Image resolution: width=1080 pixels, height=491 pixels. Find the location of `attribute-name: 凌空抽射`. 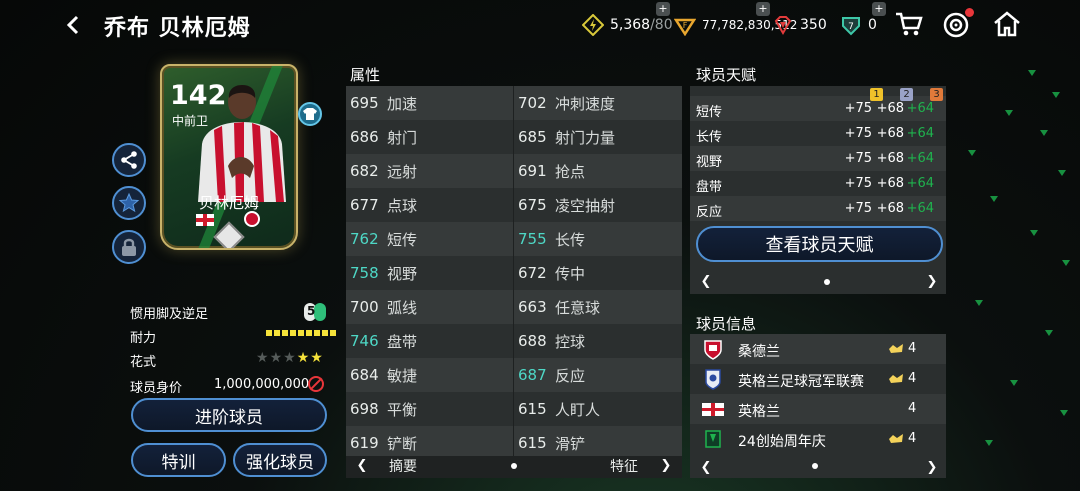

attribute-name: 凌空抽射 is located at coordinates (585, 205).